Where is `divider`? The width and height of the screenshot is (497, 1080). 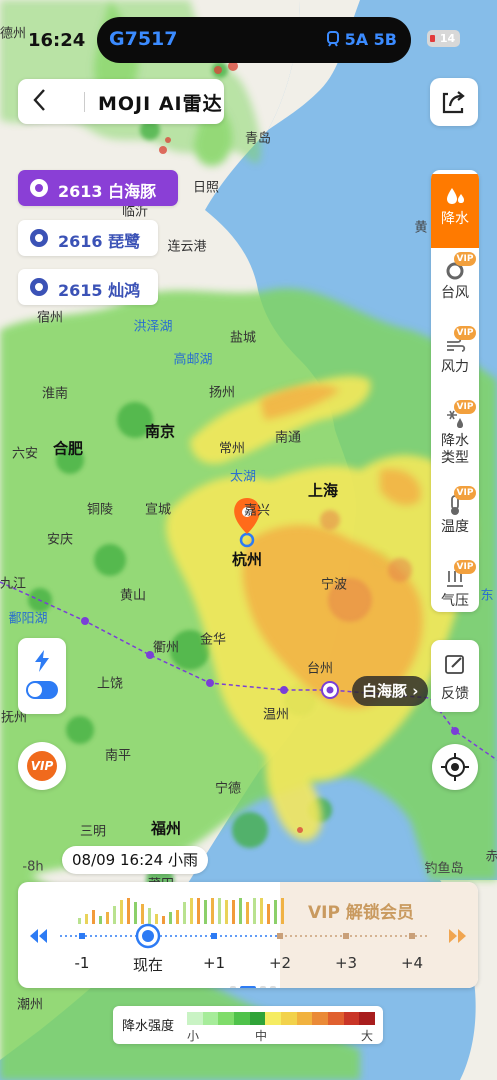 divider is located at coordinates (84, 102).